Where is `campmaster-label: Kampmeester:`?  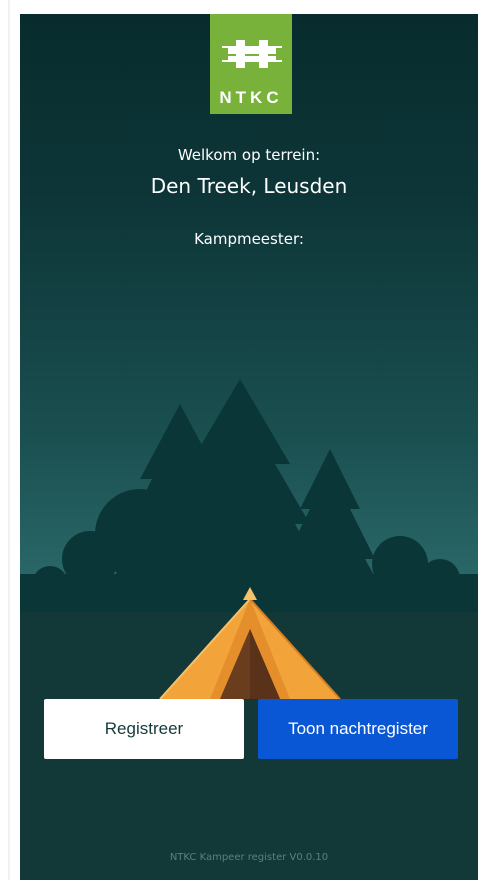 campmaster-label: Kampmeester: is located at coordinates (249, 239).